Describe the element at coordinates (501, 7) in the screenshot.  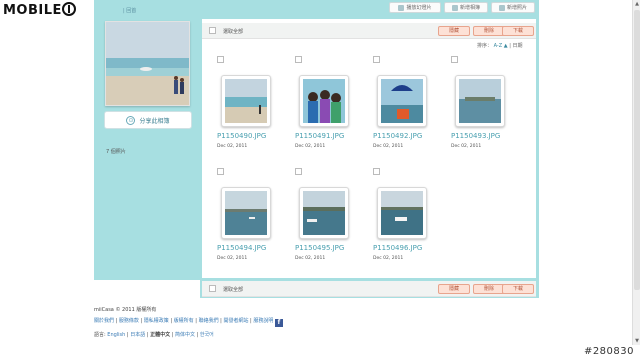
I see `plus-icon` at that location.